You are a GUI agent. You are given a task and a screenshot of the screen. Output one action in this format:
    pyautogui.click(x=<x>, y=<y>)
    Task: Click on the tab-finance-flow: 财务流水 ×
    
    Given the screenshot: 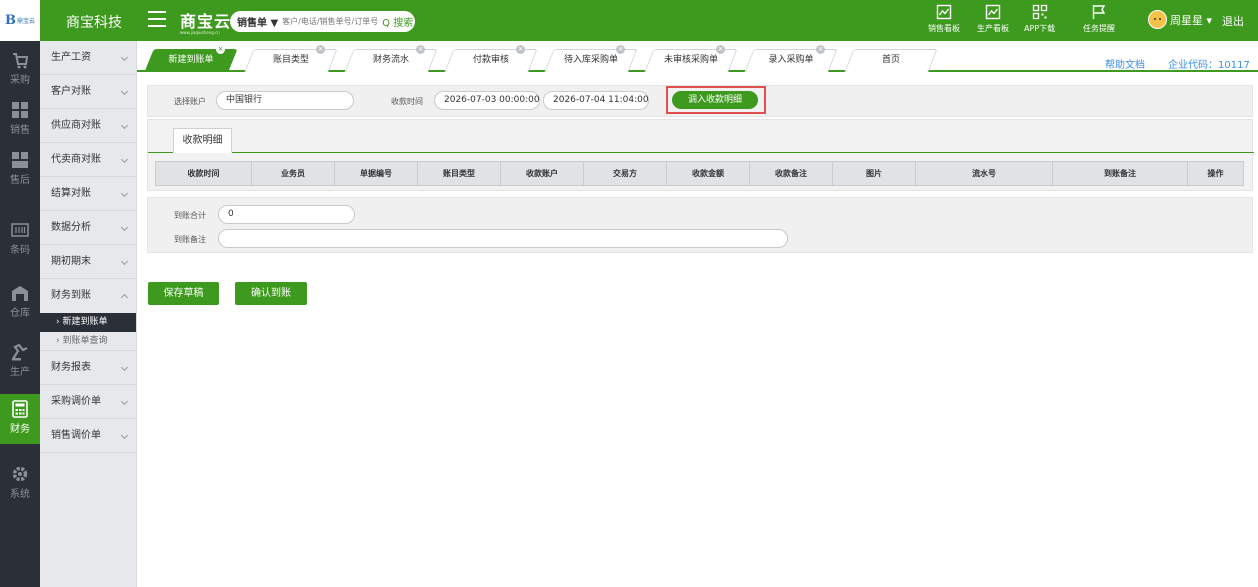 What is the action you would take?
    pyautogui.click(x=391, y=58)
    